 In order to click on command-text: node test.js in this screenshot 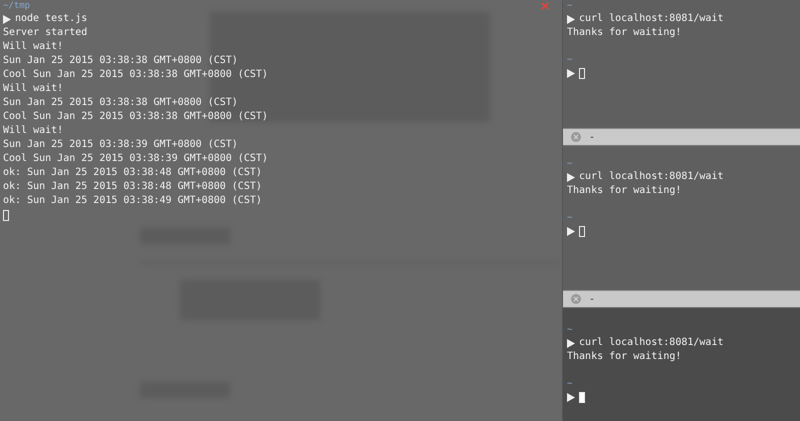, I will do `click(51, 19)`.